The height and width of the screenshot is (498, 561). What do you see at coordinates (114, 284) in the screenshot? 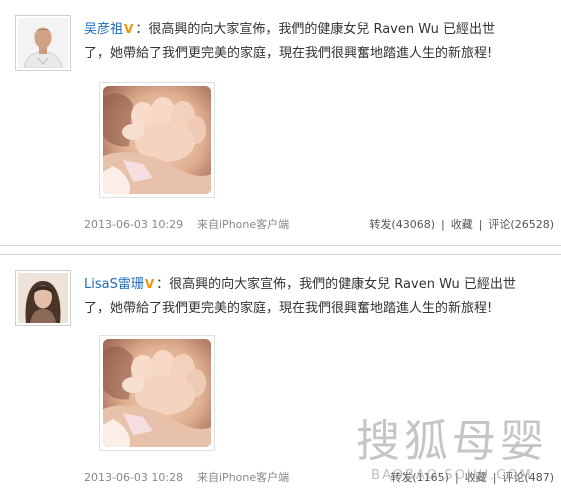
I see `author-name: LisaS雷珊` at bounding box center [114, 284].